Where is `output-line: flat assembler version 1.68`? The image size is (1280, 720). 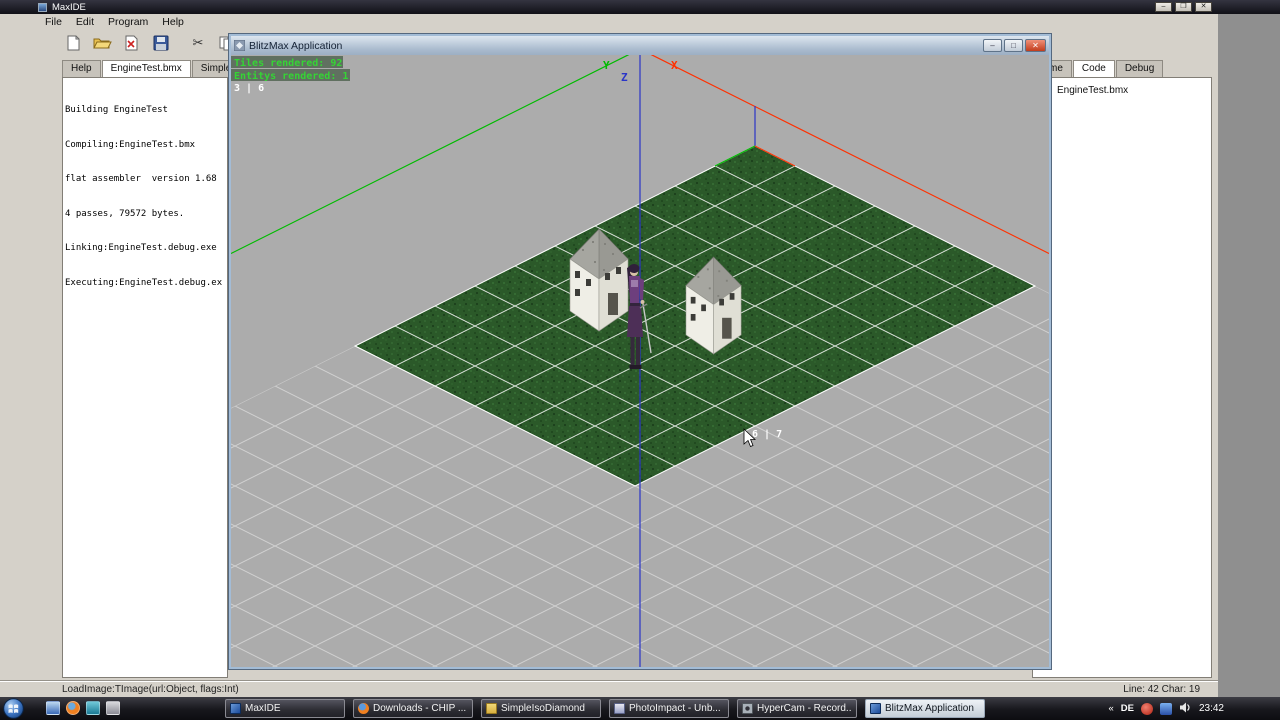
output-line: flat assembler version 1.68 is located at coordinates (141, 179).